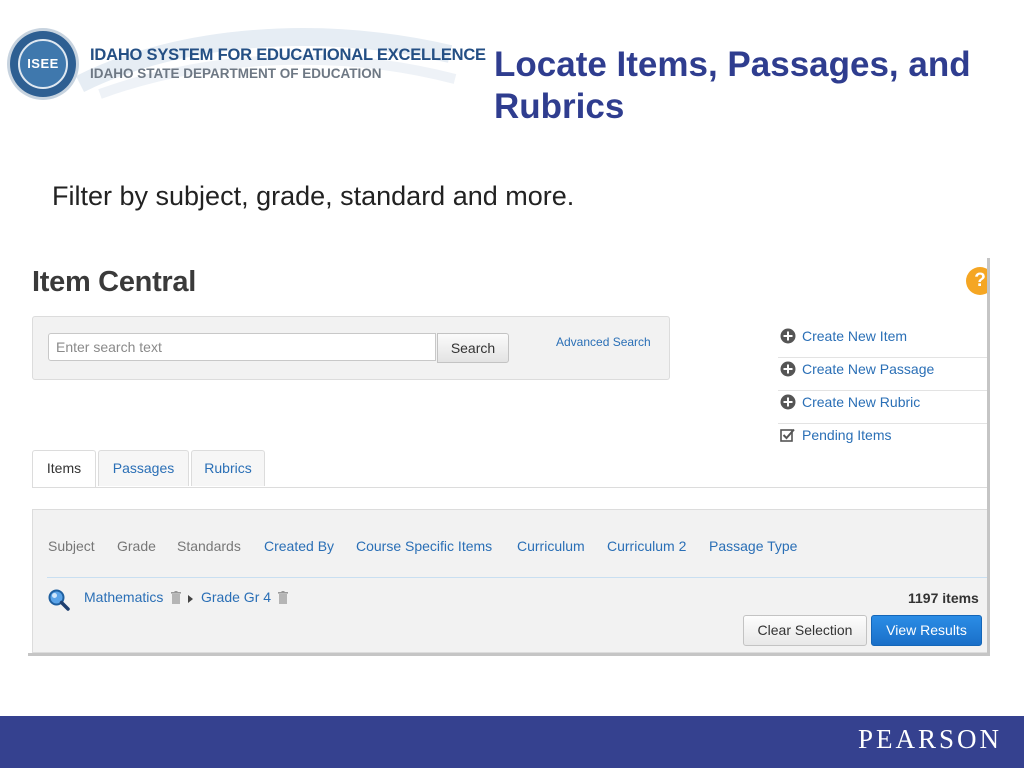  Describe the element at coordinates (646, 546) in the screenshot. I see `filter-curriculum-2: Curriculum 2` at that location.